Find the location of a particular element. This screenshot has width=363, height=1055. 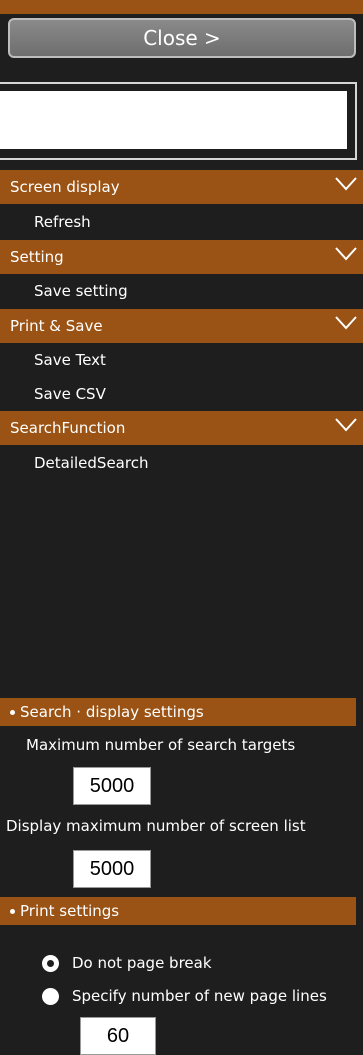

max-search-targets-input is located at coordinates (112, 786).